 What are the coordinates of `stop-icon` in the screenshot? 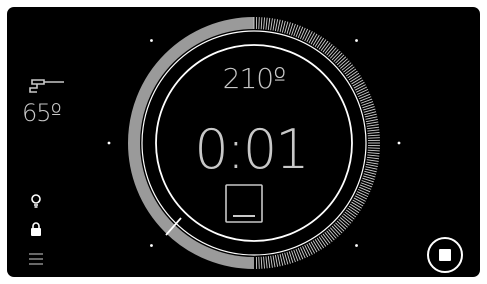 It's located at (445, 255).